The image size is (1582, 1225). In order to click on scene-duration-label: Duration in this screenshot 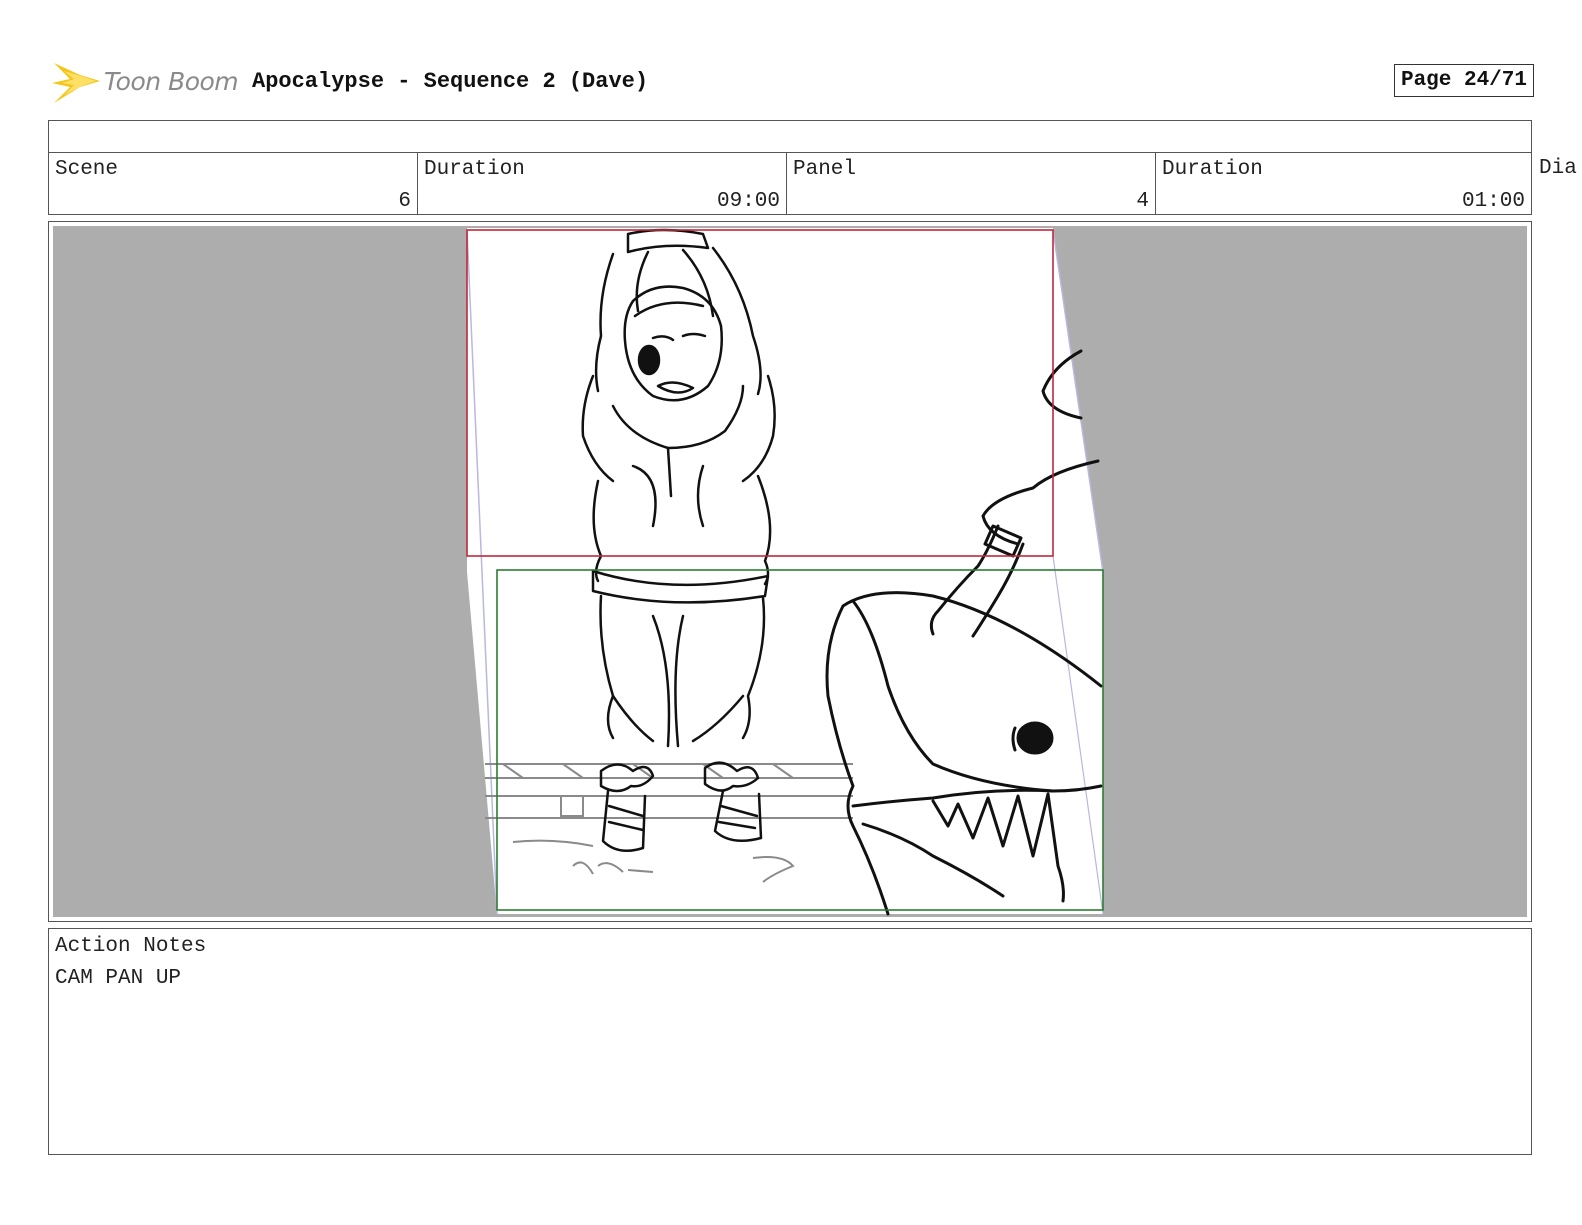, I will do `click(474, 169)`.